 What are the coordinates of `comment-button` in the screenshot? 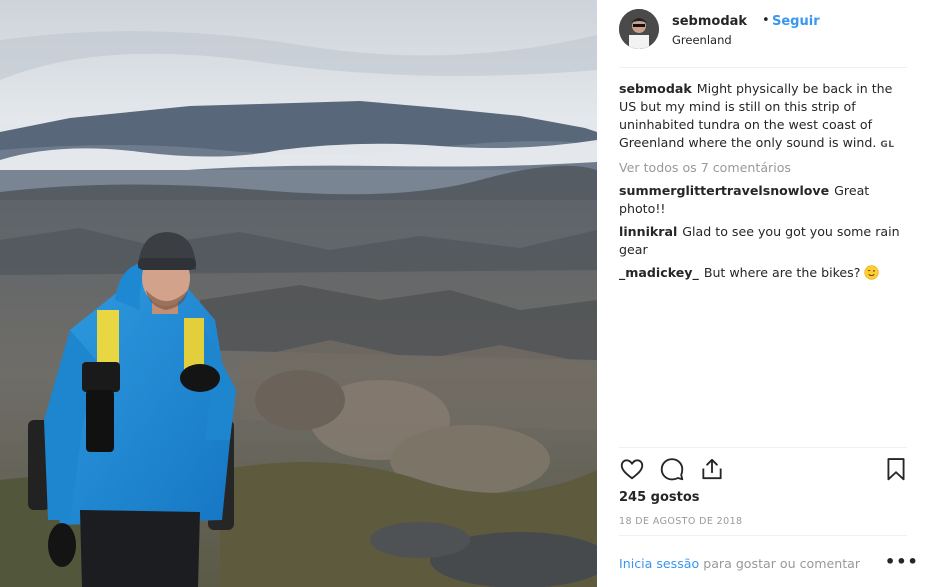 It's located at (672, 469).